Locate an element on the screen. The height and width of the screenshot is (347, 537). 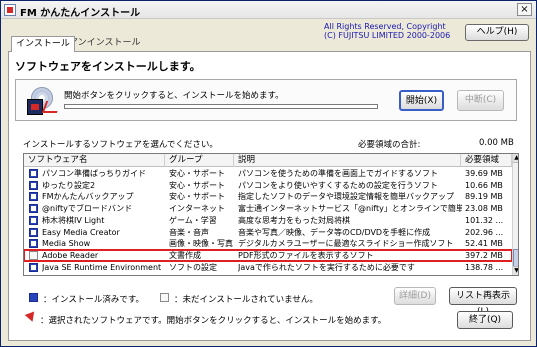
required-space-label: 必要領域の合計: is located at coordinates (389, 145).